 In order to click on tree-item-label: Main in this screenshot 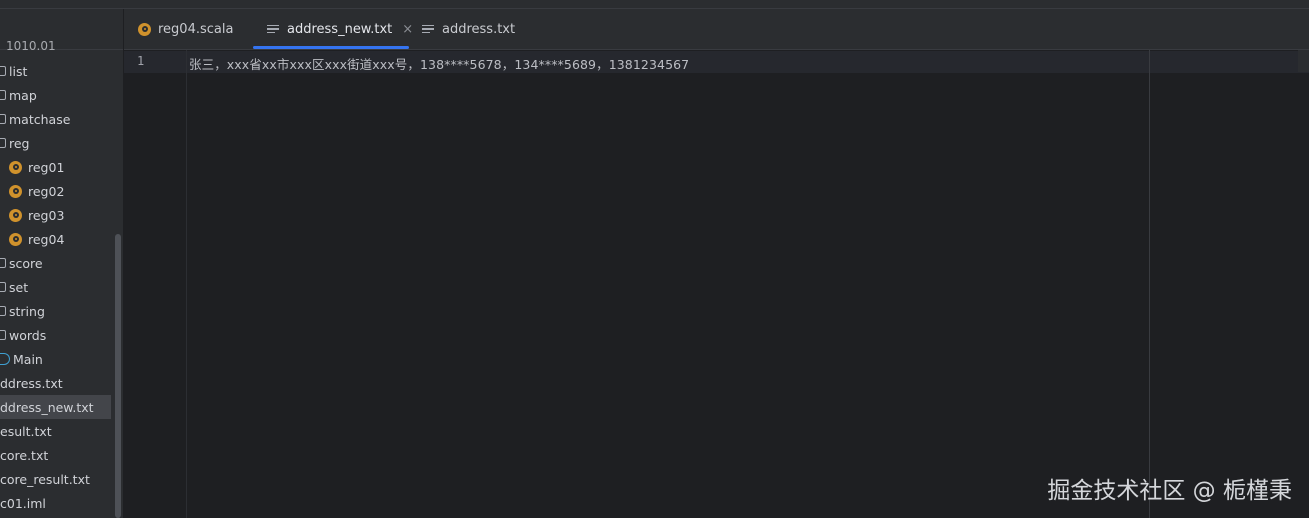, I will do `click(28, 359)`.